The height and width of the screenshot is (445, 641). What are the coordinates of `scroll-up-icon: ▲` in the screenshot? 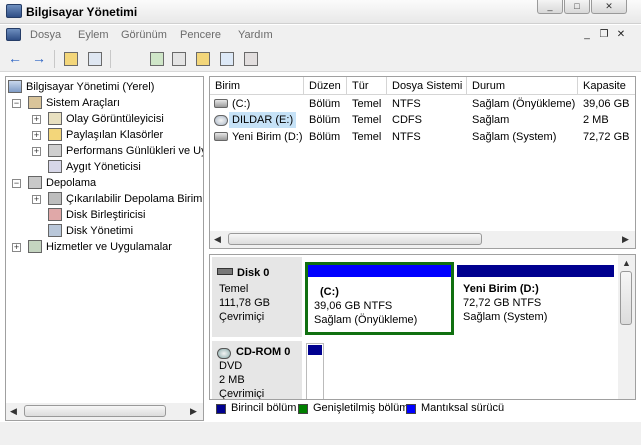 It's located at (626, 263).